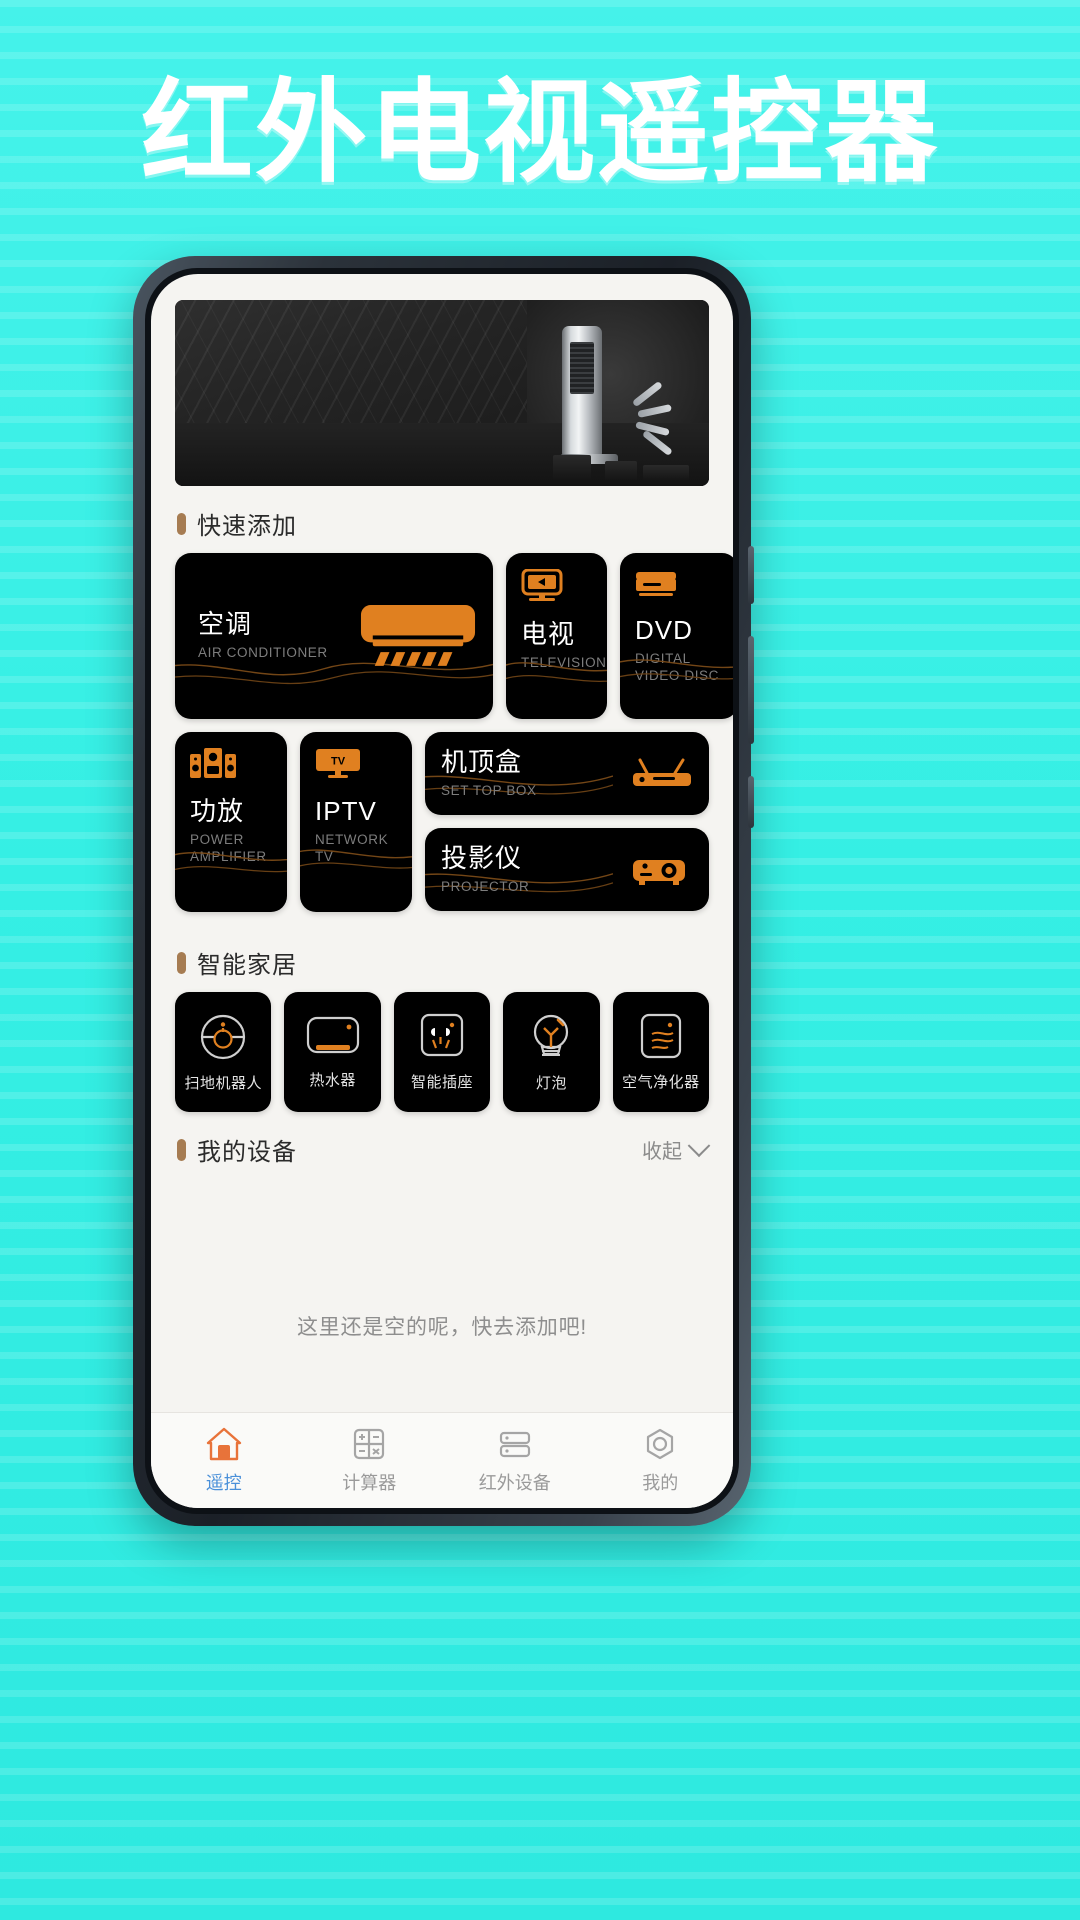 This screenshot has width=1080, height=1920. I want to click on smart-home-label: 智能插座, so click(442, 1082).